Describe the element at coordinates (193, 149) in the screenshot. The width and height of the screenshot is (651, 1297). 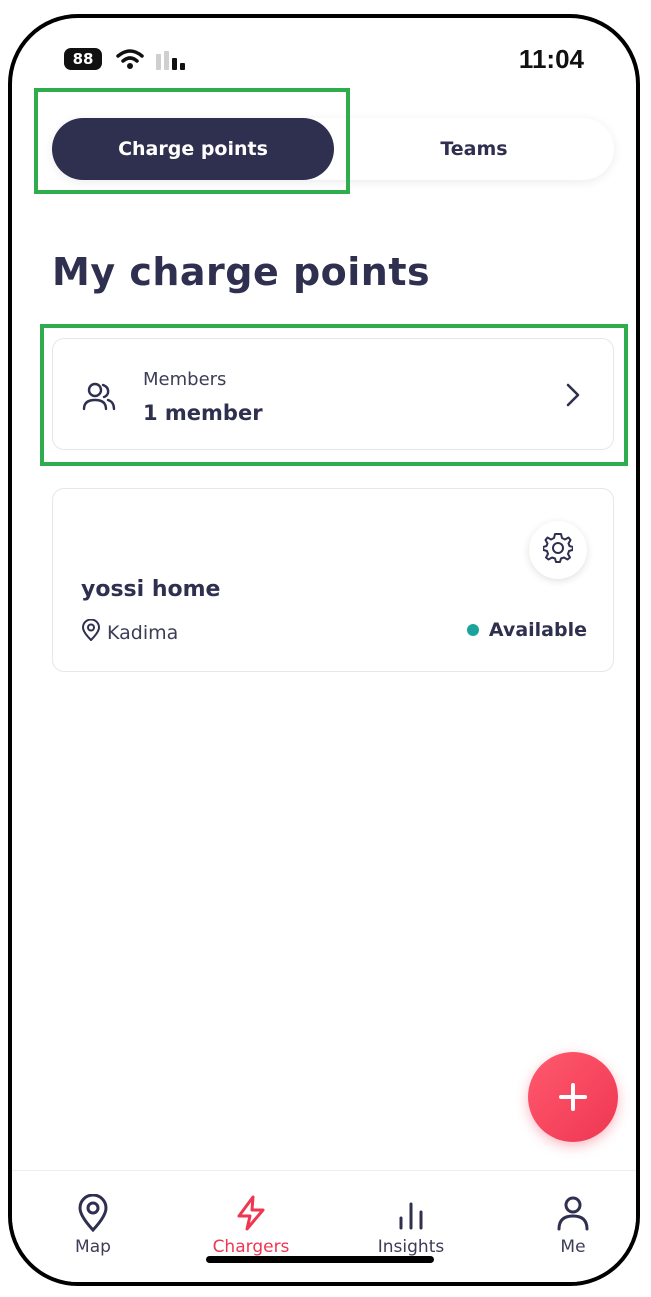
I see `tab-charge-points: Charge points` at that location.